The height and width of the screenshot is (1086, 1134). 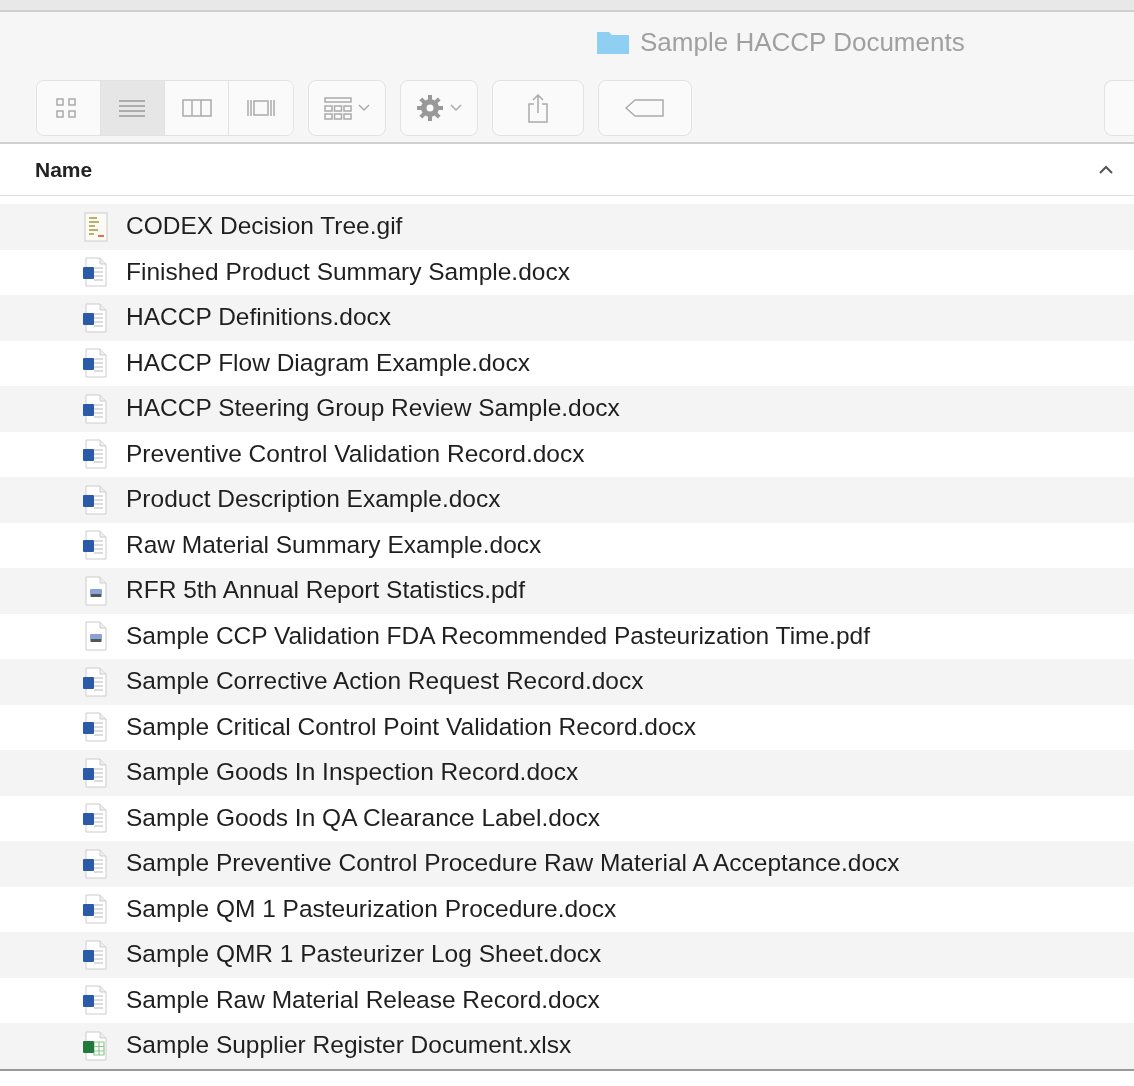 What do you see at coordinates (334, 545) in the screenshot?
I see `file-name: Raw Material Summary Example.docx` at bounding box center [334, 545].